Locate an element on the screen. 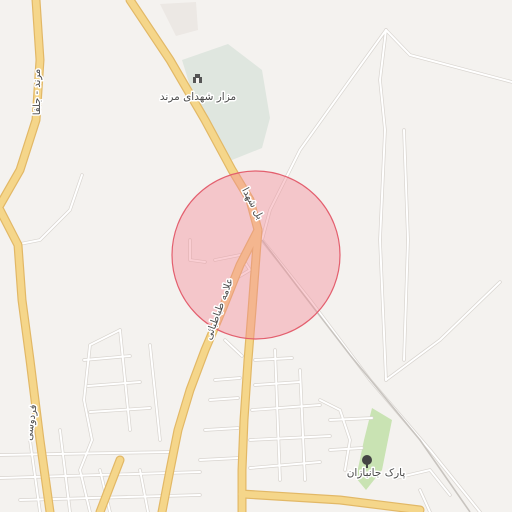 The image size is (512, 512). selection-radius-circle is located at coordinates (256, 255).